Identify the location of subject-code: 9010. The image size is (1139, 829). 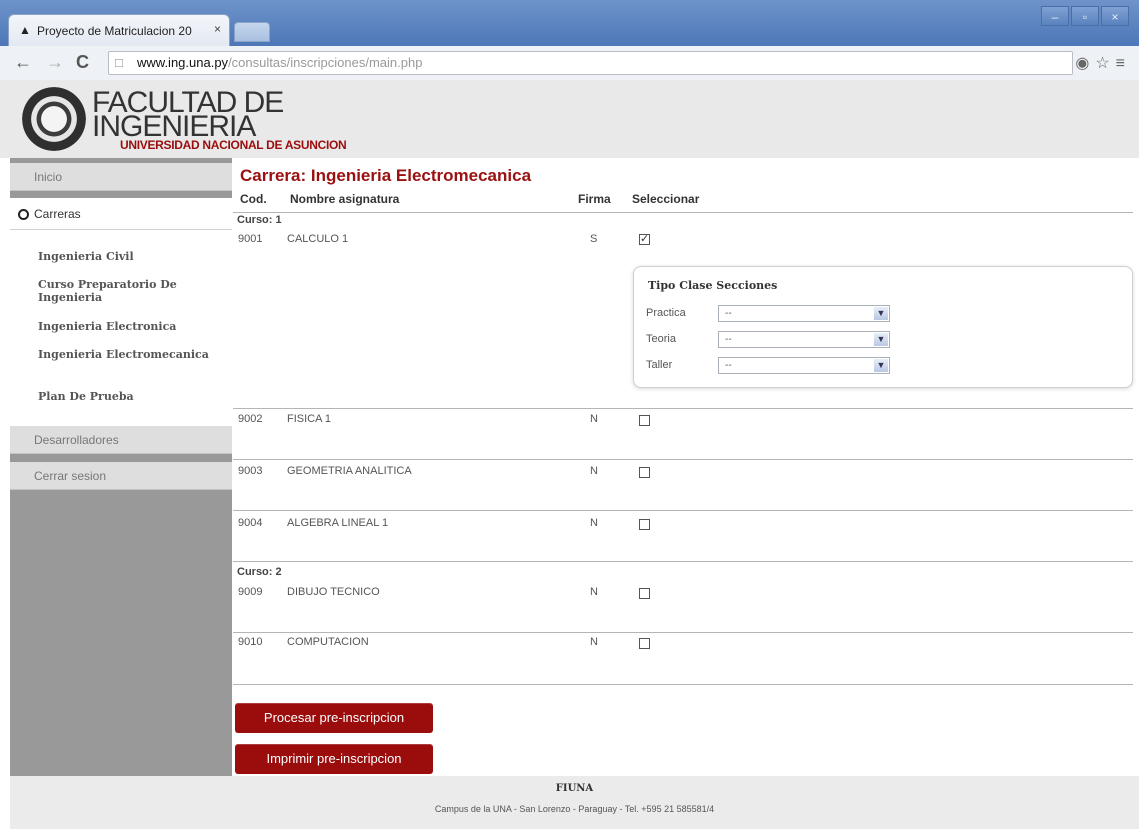
(250, 642).